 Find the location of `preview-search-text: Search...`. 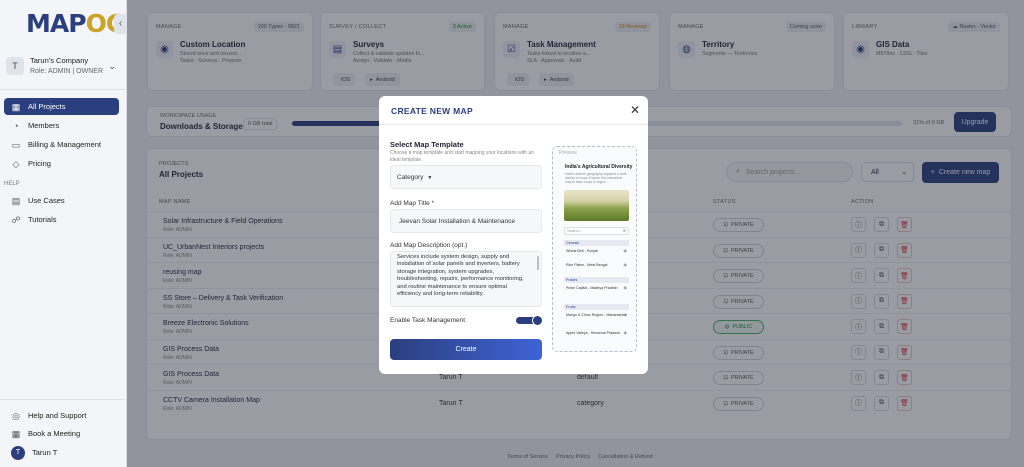

preview-search-text: Search... is located at coordinates (575, 230).